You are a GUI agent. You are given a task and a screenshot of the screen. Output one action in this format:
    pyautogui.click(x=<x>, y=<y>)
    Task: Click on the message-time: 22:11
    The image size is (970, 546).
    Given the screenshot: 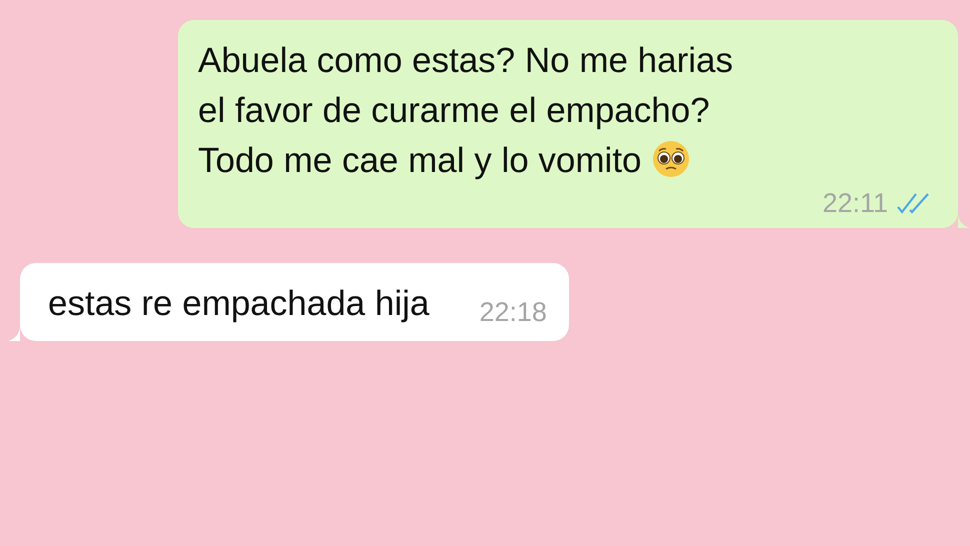 What is the action you would take?
    pyautogui.click(x=855, y=203)
    